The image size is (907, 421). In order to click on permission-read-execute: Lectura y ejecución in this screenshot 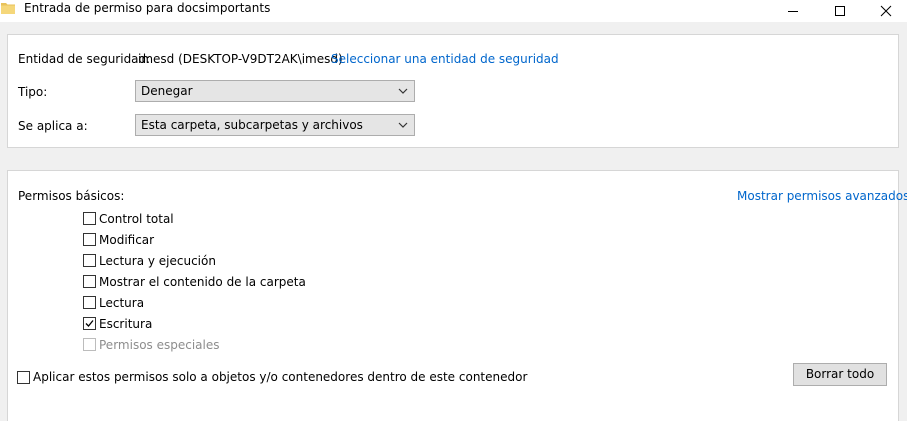, I will do `click(149, 260)`.